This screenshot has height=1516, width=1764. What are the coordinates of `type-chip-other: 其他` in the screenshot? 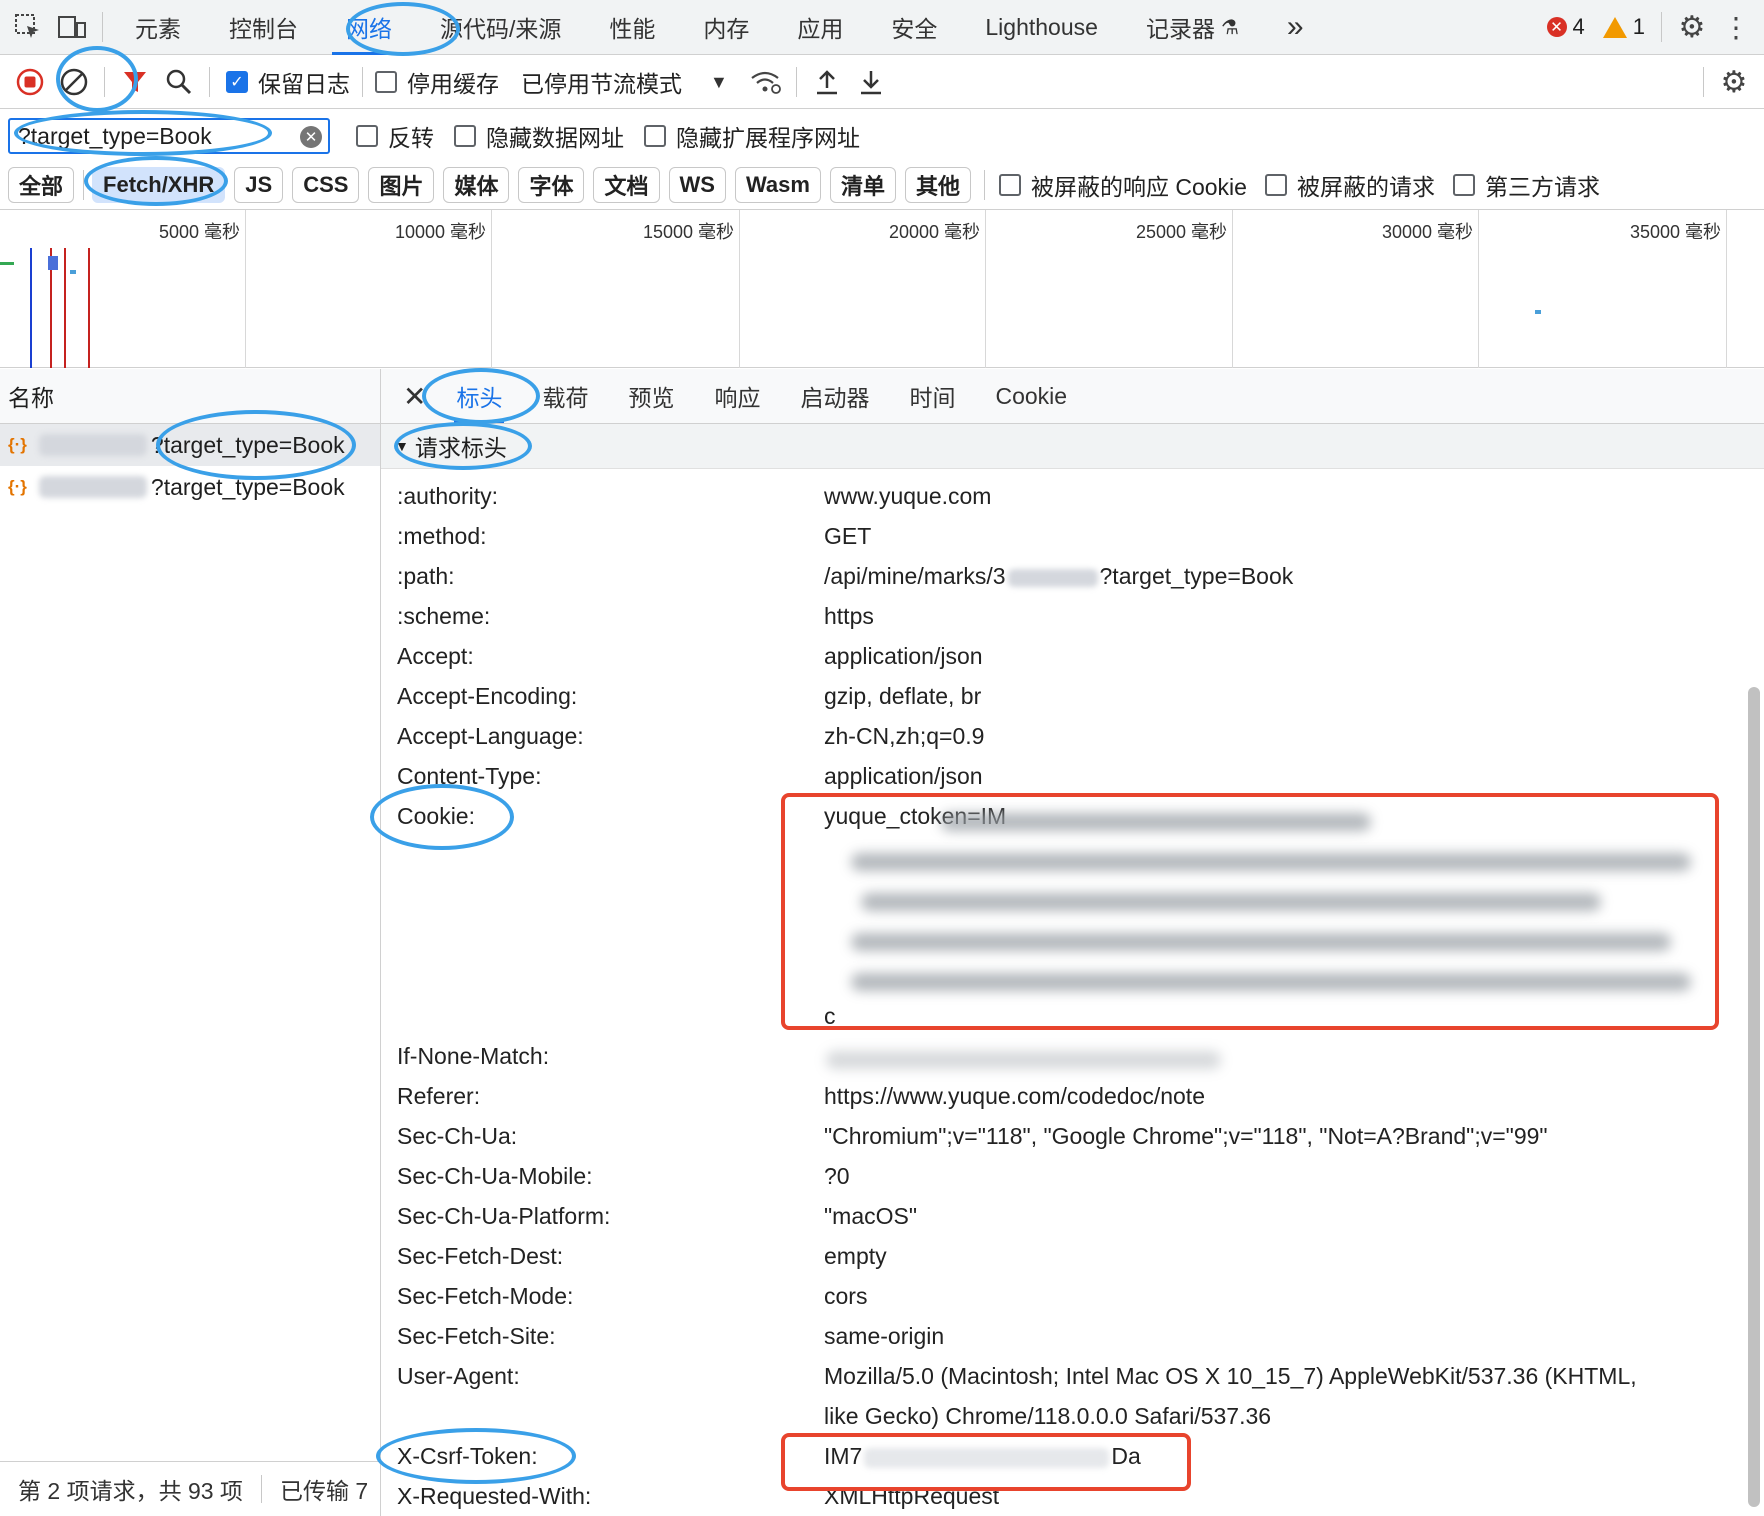 It's located at (937, 184).